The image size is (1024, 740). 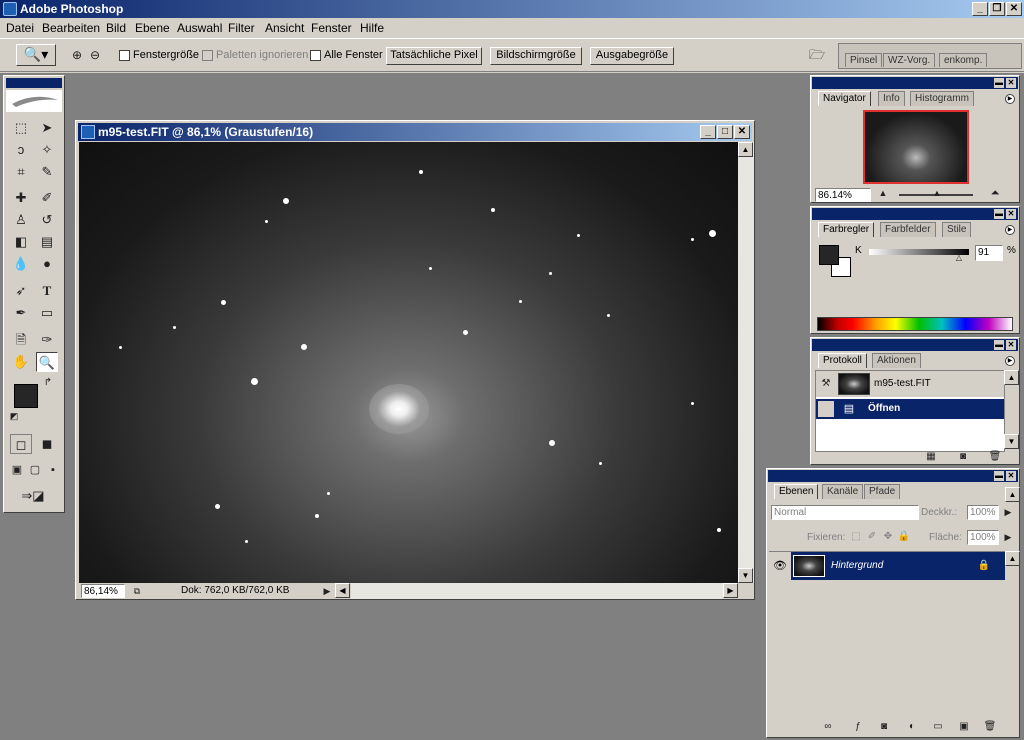 What do you see at coordinates (1011, 441) in the screenshot?
I see `history-scroll-down-button: ▼` at bounding box center [1011, 441].